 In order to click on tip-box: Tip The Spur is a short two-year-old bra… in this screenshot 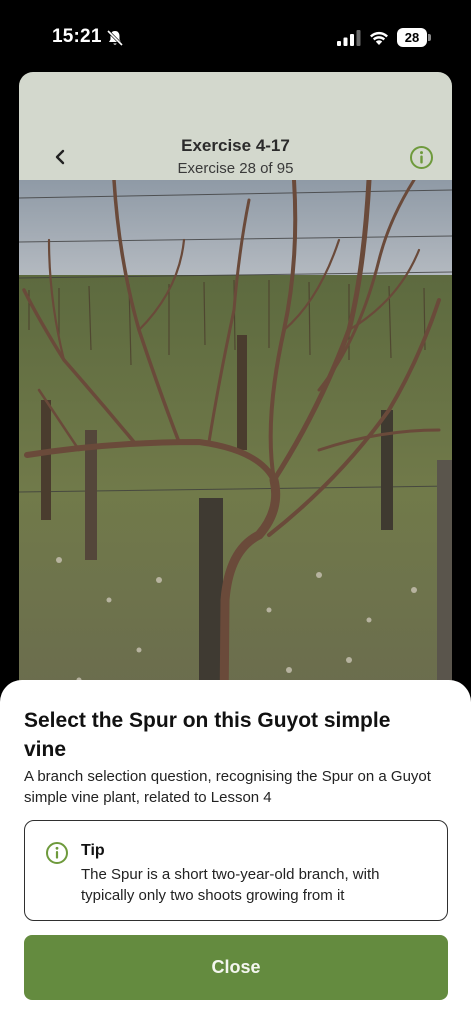, I will do `click(236, 870)`.